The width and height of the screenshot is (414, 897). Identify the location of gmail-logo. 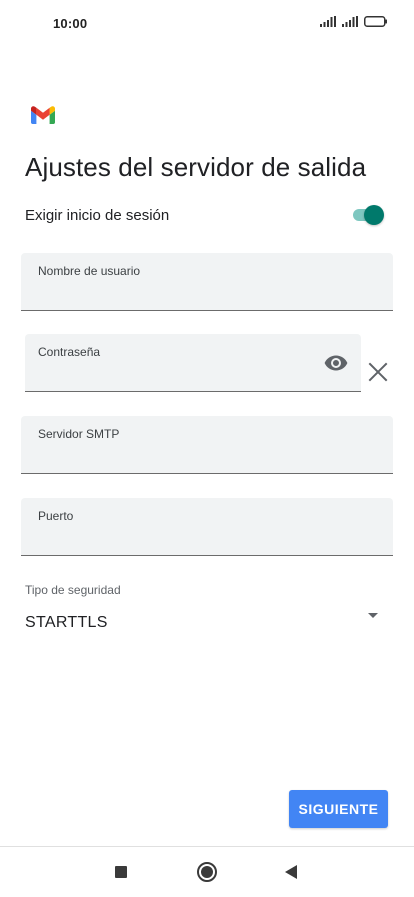
(43, 115).